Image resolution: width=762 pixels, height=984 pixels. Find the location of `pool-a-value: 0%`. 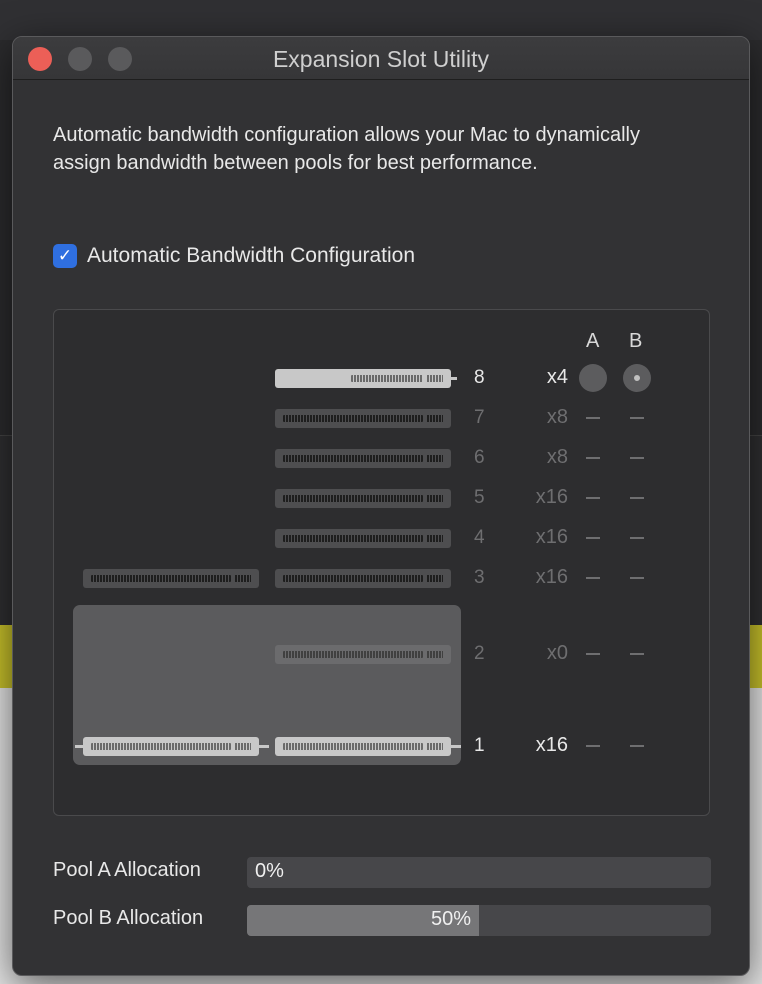

pool-a-value: 0% is located at coordinates (269, 871).